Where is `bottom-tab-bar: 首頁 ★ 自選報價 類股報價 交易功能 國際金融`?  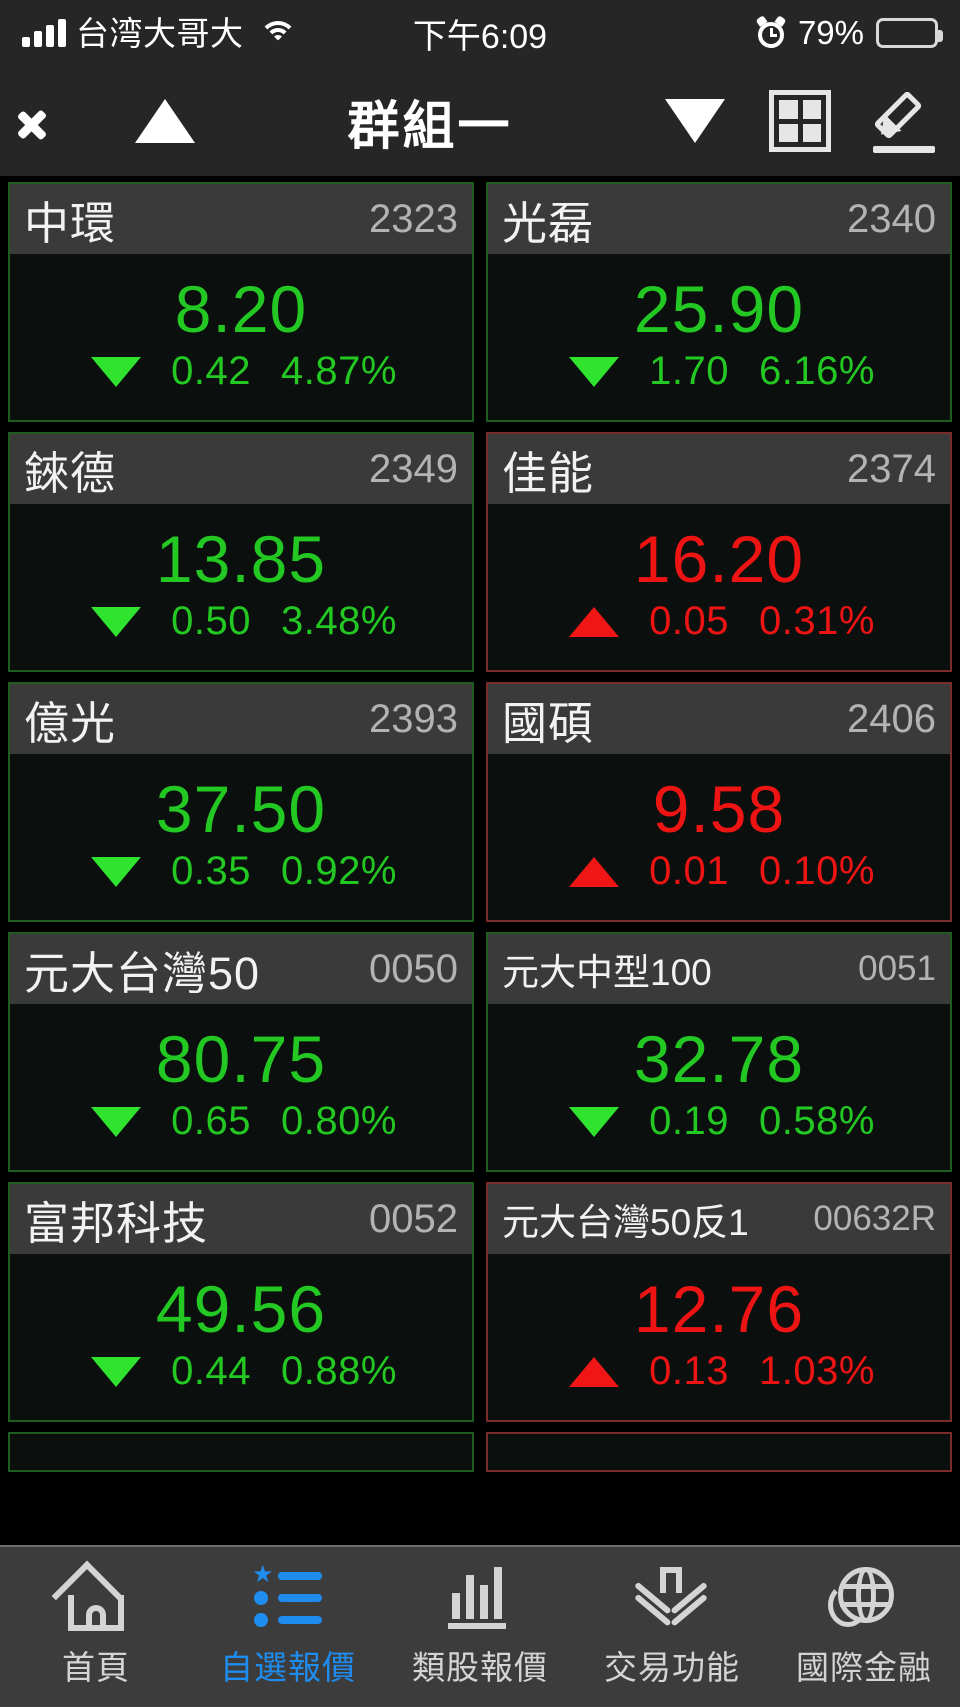 bottom-tab-bar: 首頁 ★ 自選報價 類股報價 交易功能 國際金融 is located at coordinates (480, 1626).